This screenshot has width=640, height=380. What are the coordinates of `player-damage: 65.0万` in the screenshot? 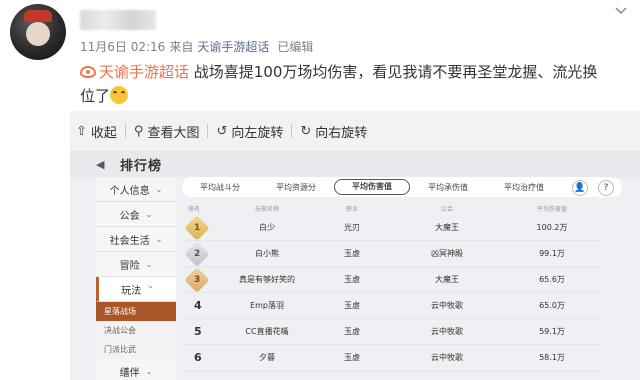 It's located at (552, 305).